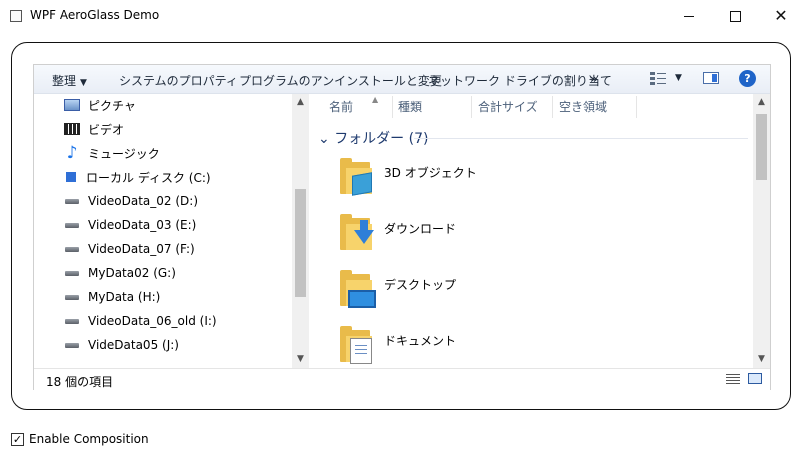 The height and width of the screenshot is (463, 804). I want to click on nav-item-drive-f: VideoData_07 (F:), so click(129, 249).